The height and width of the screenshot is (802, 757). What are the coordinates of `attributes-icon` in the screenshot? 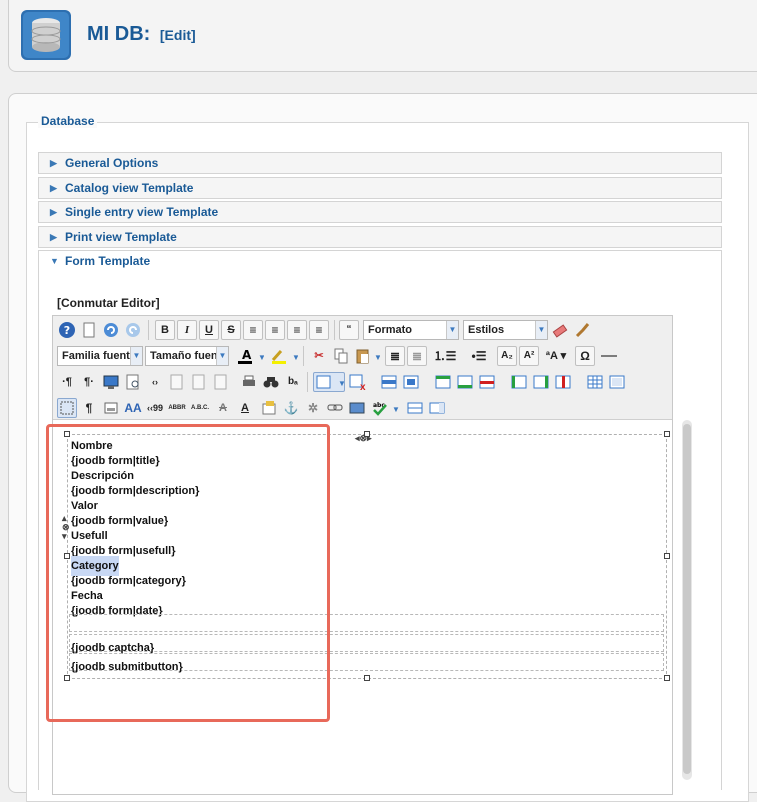 It's located at (269, 408).